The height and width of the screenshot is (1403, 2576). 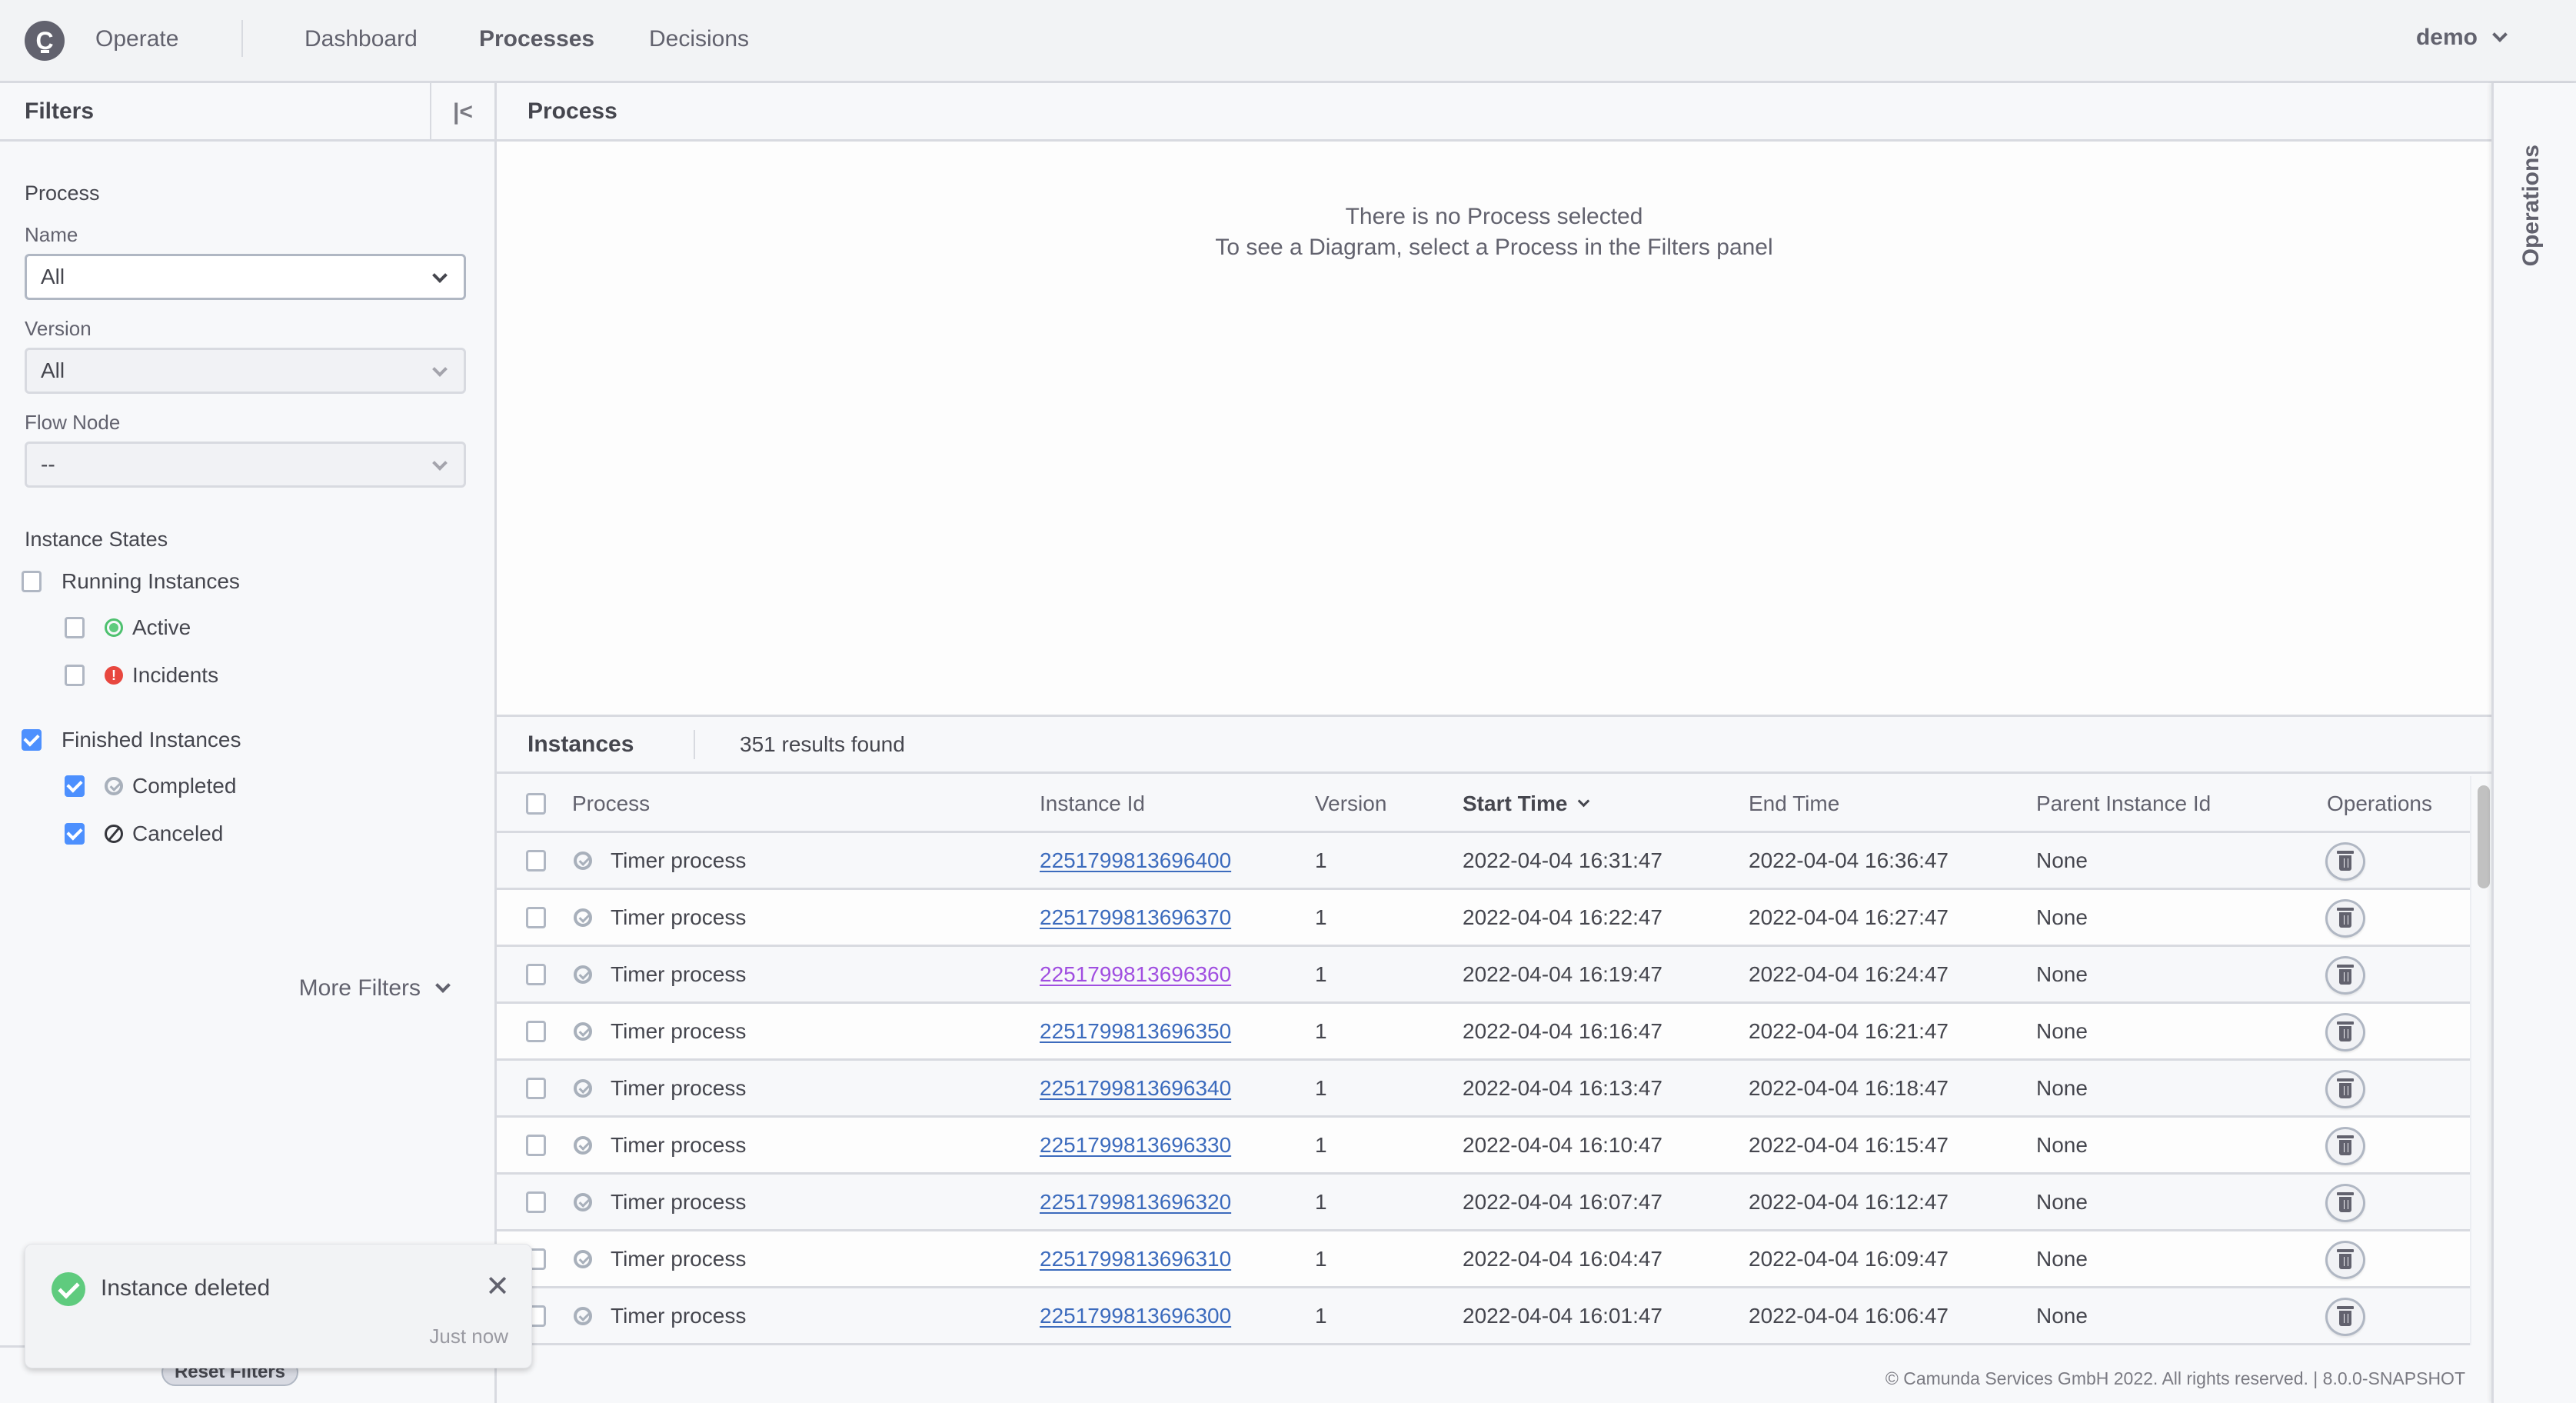 I want to click on operations-panel-toggle: Operations, so click(x=2533, y=743).